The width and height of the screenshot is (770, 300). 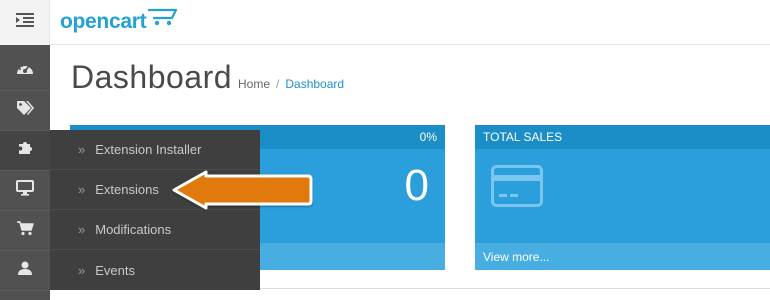 I want to click on sidebar-item-sales, so click(x=25, y=231).